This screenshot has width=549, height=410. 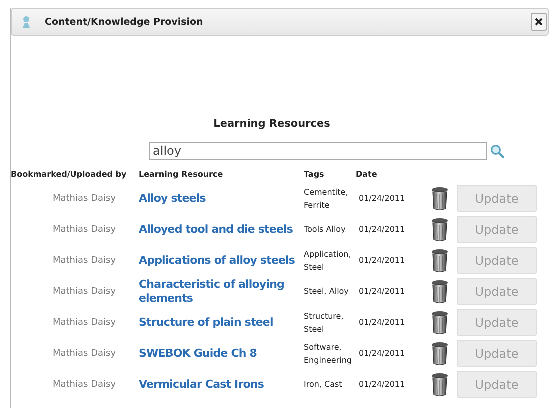 What do you see at coordinates (272, 124) in the screenshot?
I see `section-heading: Learning Resources` at bounding box center [272, 124].